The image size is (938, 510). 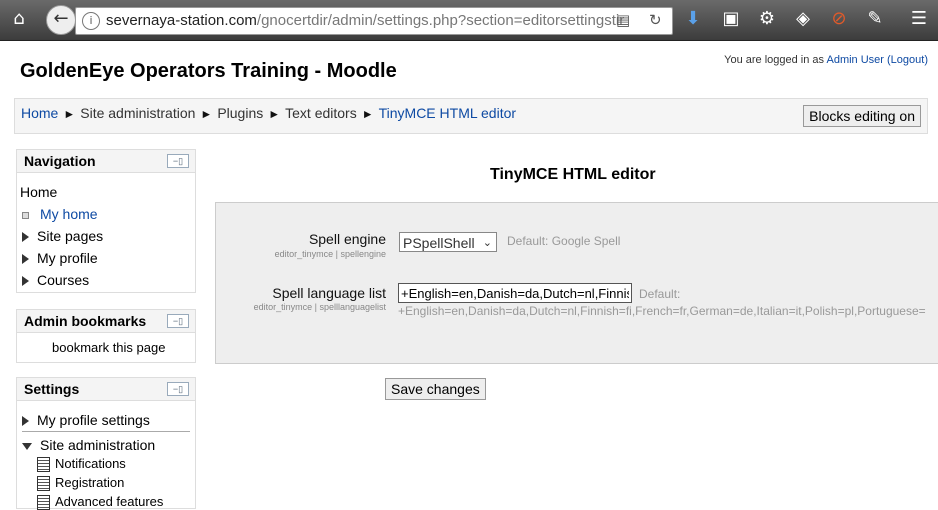 What do you see at coordinates (85, 321) in the screenshot?
I see `admin-bookmarks-title: Admin bookmarks` at bounding box center [85, 321].